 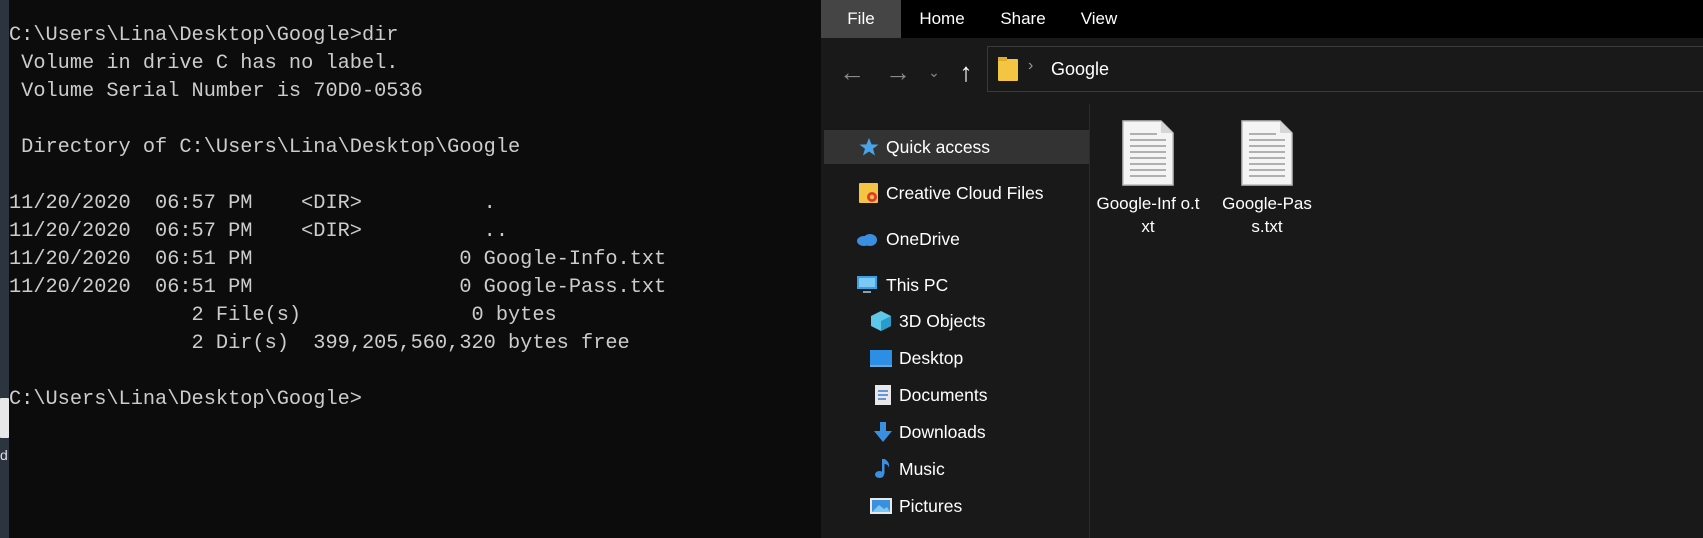 What do you see at coordinates (1262, 19) in the screenshot?
I see `ribbon-tab-bar: File Home Share View` at bounding box center [1262, 19].